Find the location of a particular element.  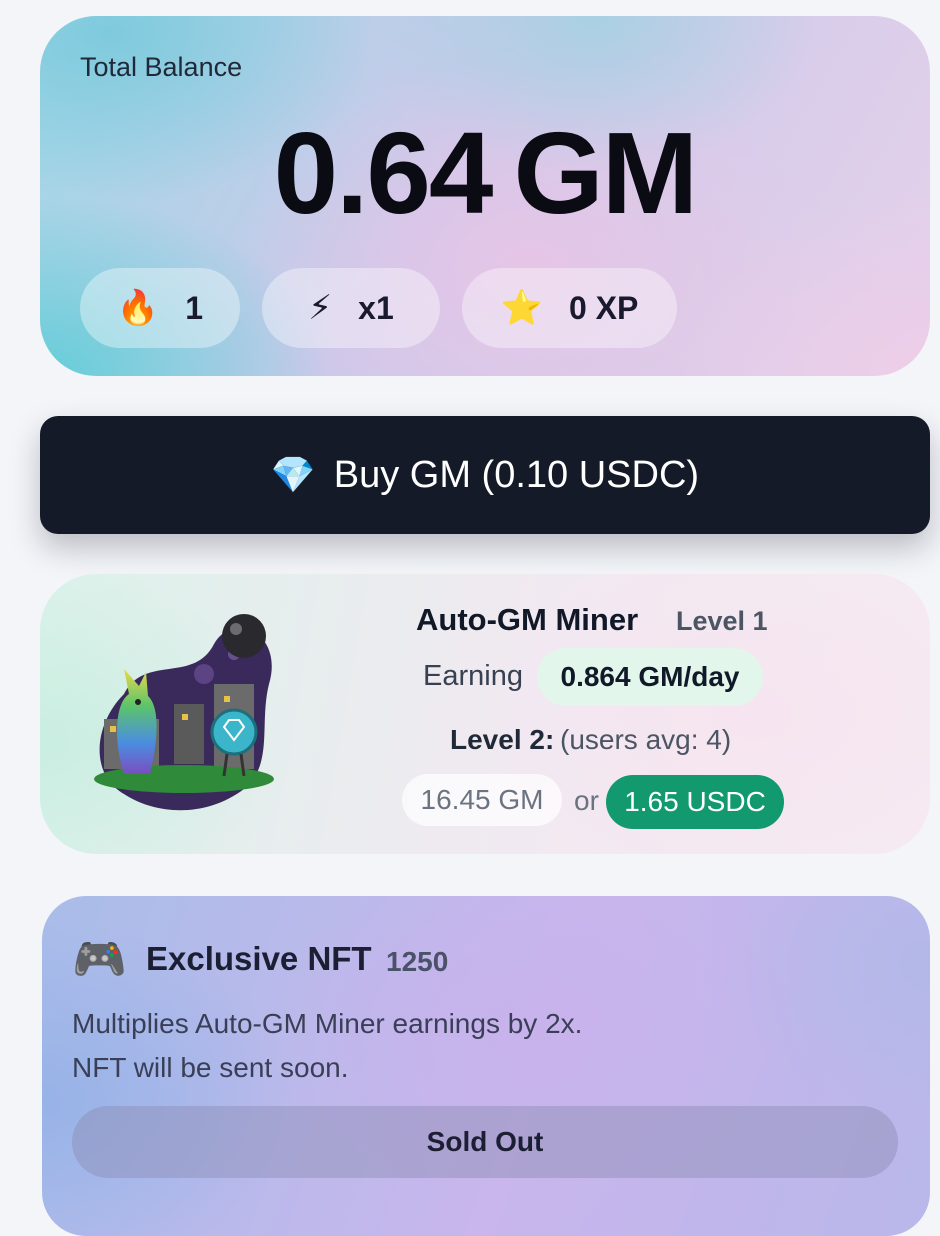

buy-gm-button: 💎 Buy GM (0.10 USDC) is located at coordinates (485, 475).